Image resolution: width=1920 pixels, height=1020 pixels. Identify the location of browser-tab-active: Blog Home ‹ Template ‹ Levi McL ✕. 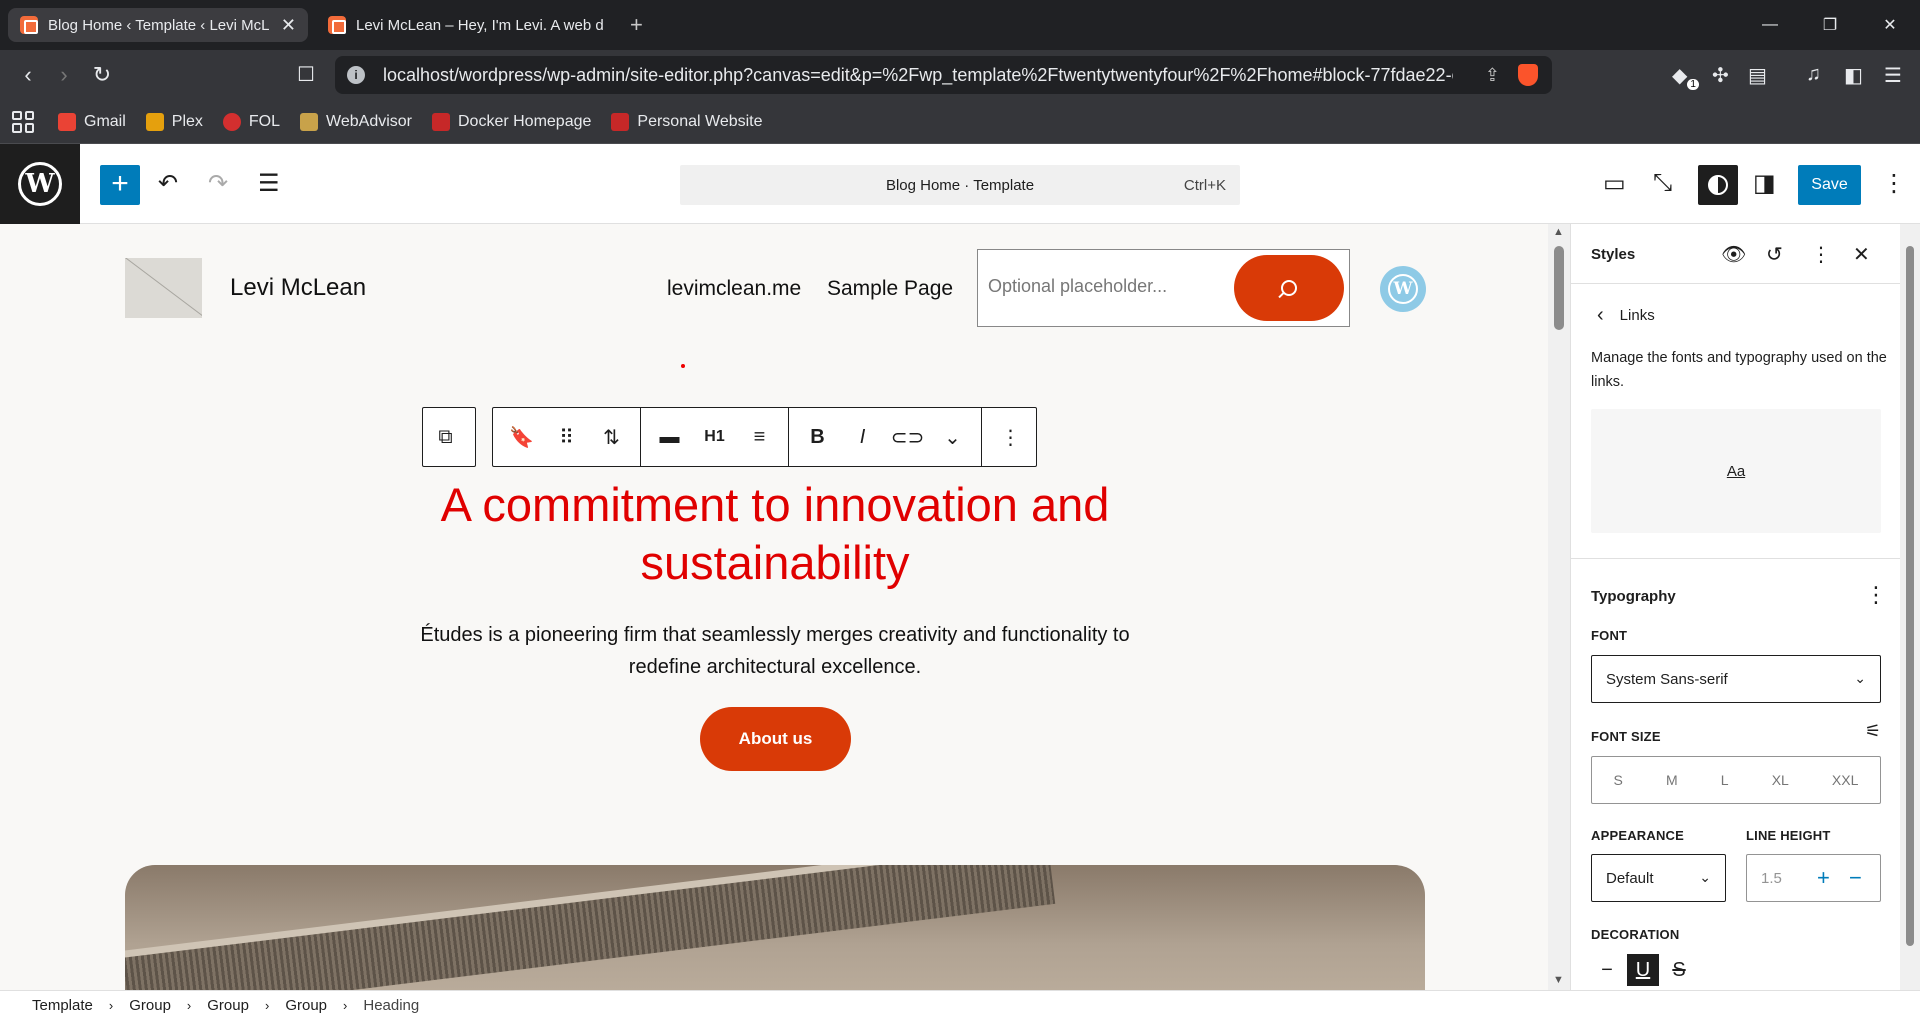
(158, 25).